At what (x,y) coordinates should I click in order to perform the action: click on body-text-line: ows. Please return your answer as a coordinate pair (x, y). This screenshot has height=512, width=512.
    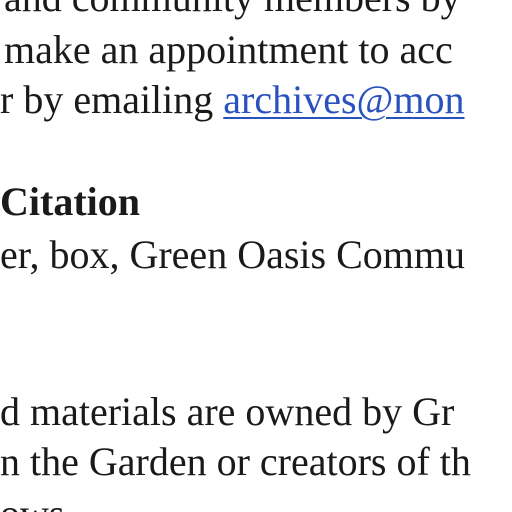
    Looking at the image, I should click on (32, 503).